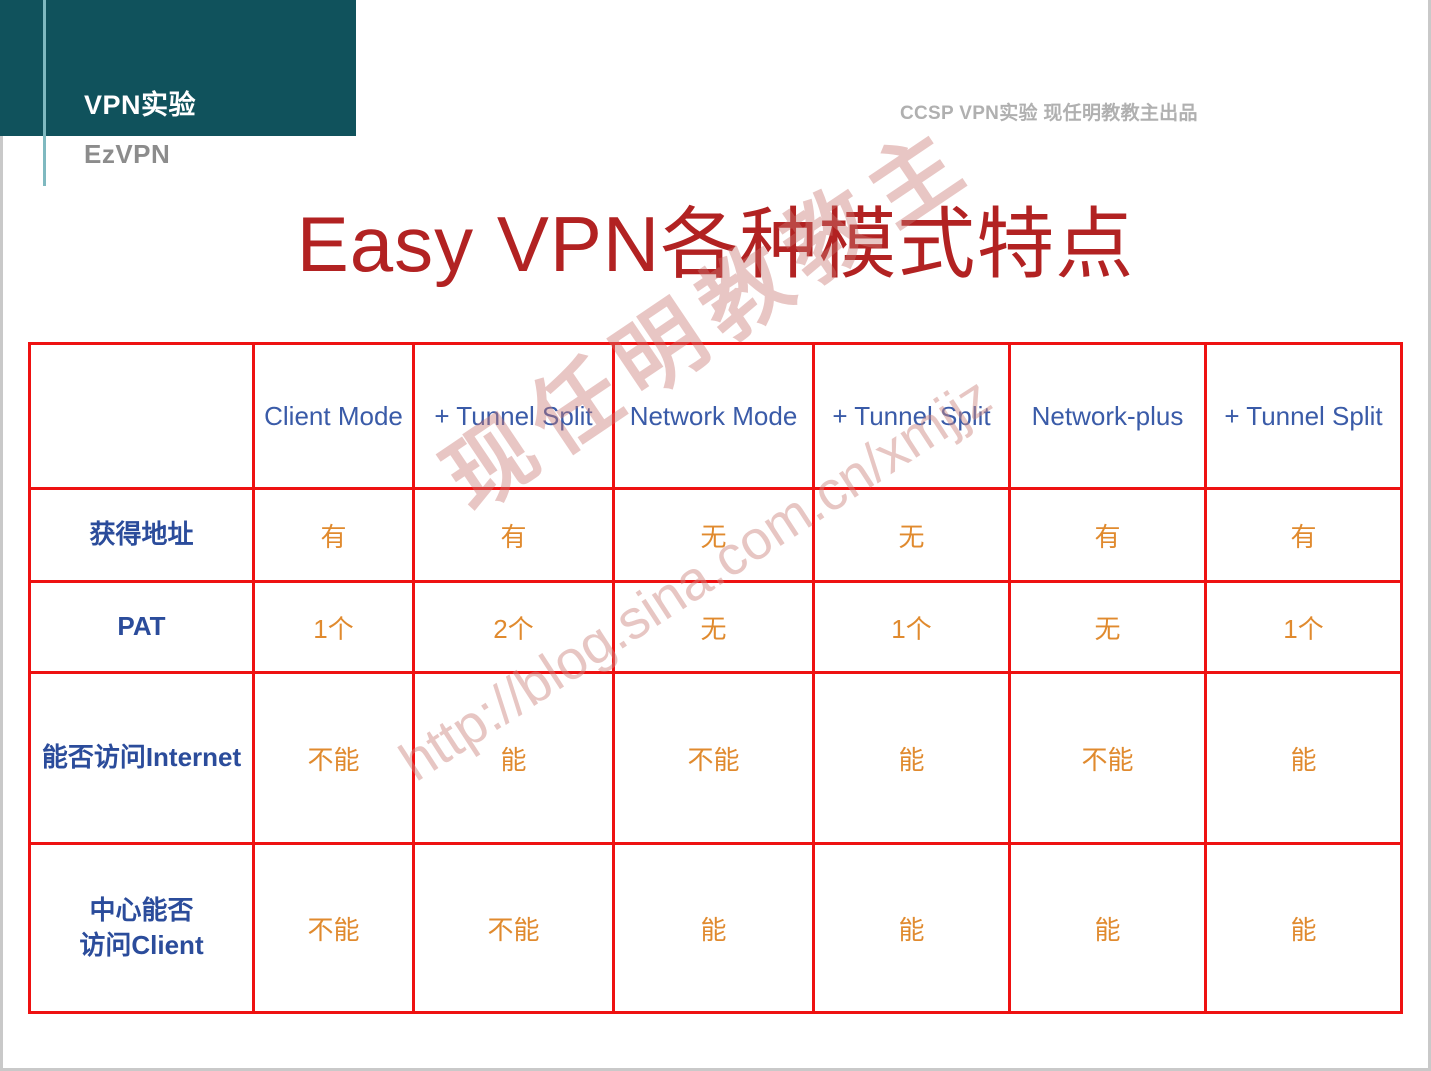 Image resolution: width=1431 pixels, height=1071 pixels. I want to click on page-title: Easy VPN各种模式特点, so click(715, 244).